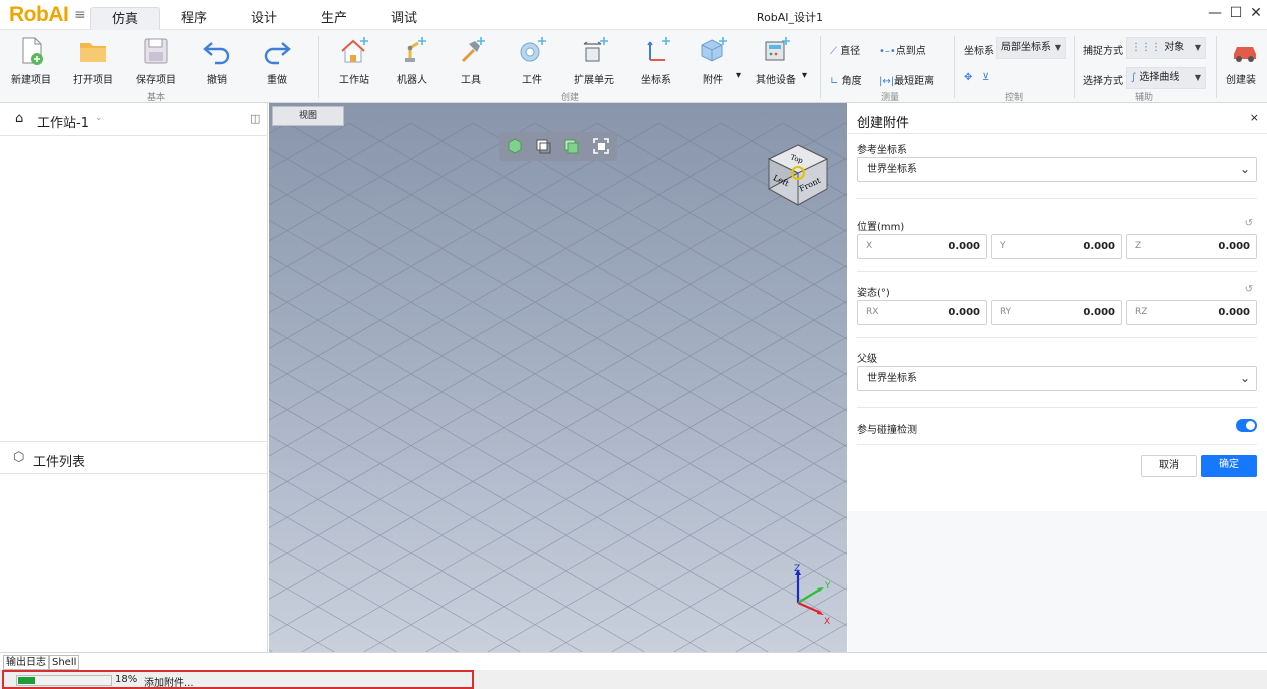 This screenshot has width=1267, height=689. I want to click on ref-coord-select: 世界坐标系 ⌄, so click(1057, 169).